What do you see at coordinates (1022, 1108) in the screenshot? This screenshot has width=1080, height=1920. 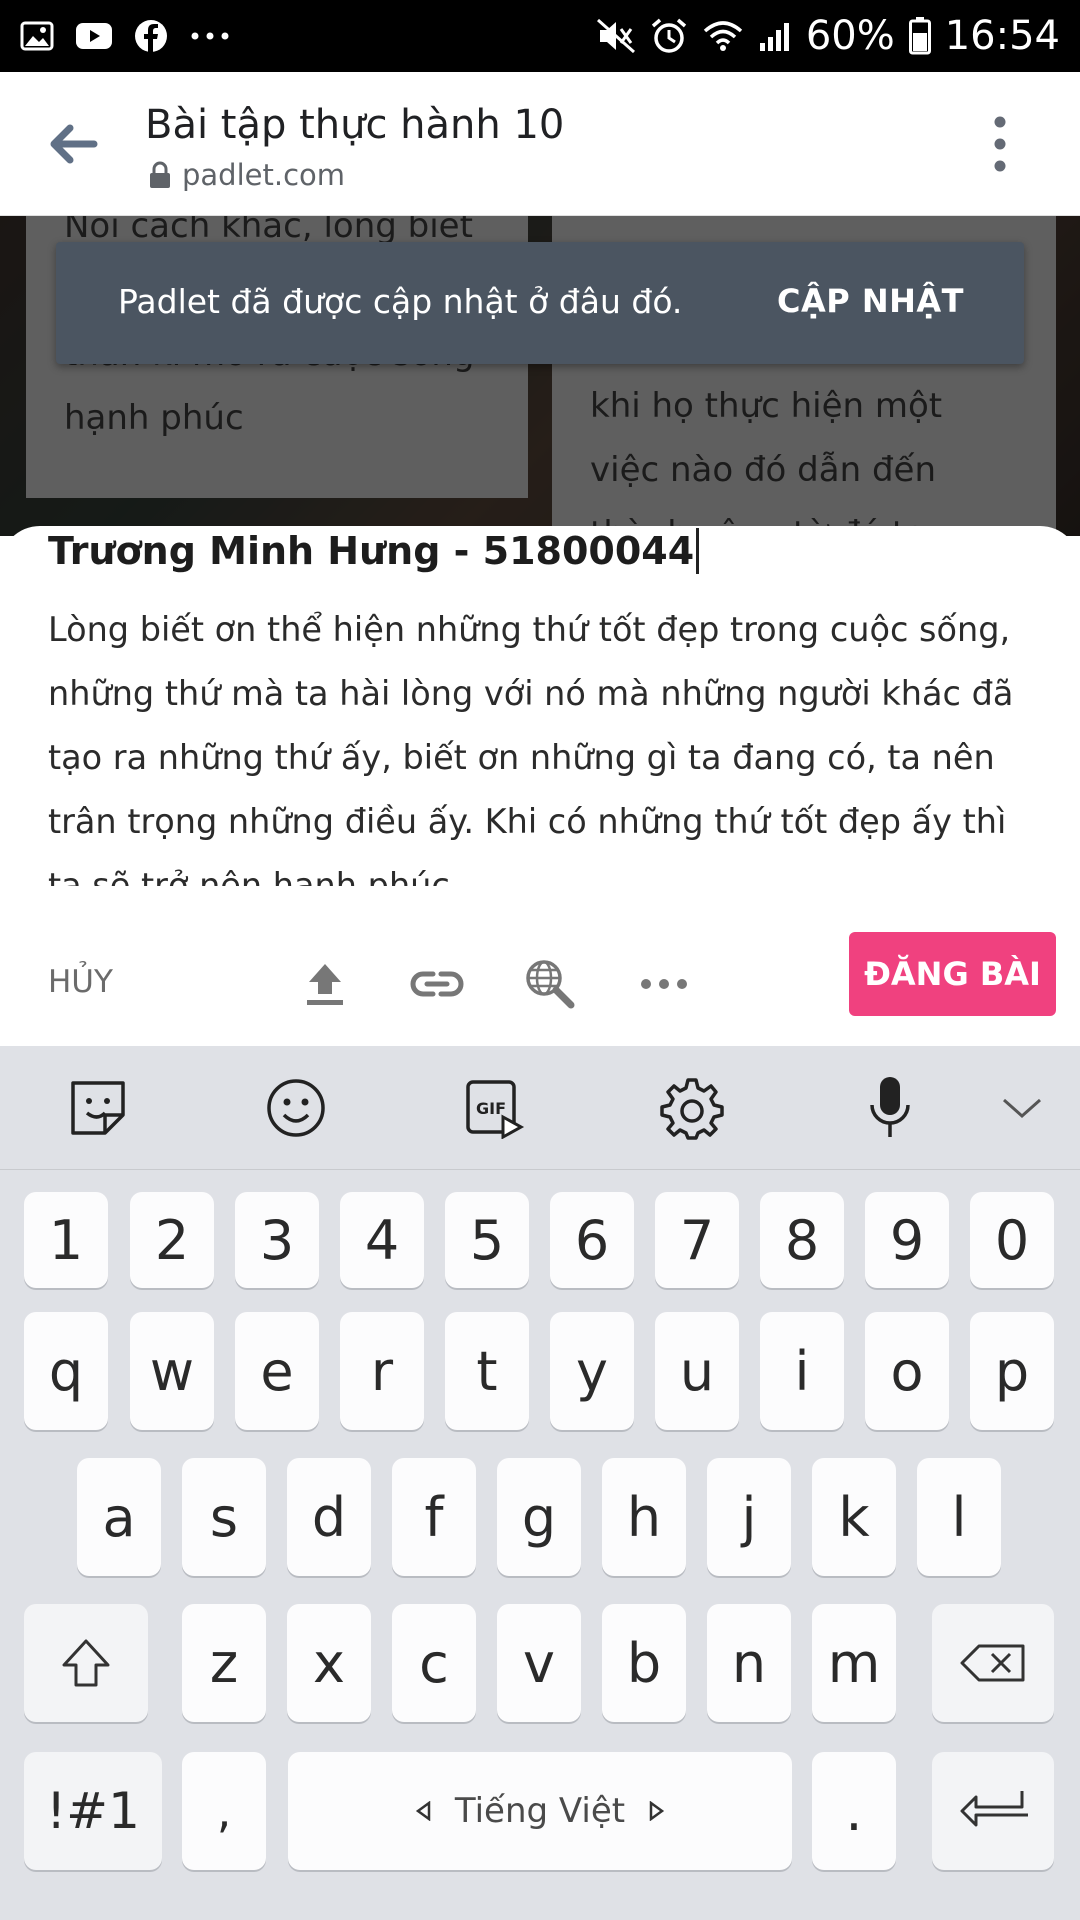 I see `collapse-icon` at bounding box center [1022, 1108].